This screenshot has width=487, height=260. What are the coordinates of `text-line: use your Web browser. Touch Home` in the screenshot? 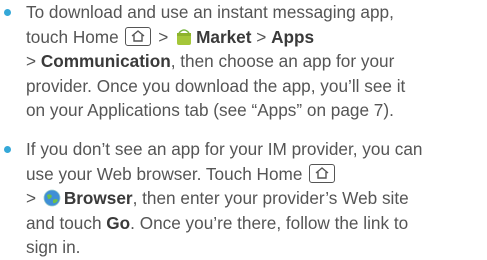 It's located at (254, 174).